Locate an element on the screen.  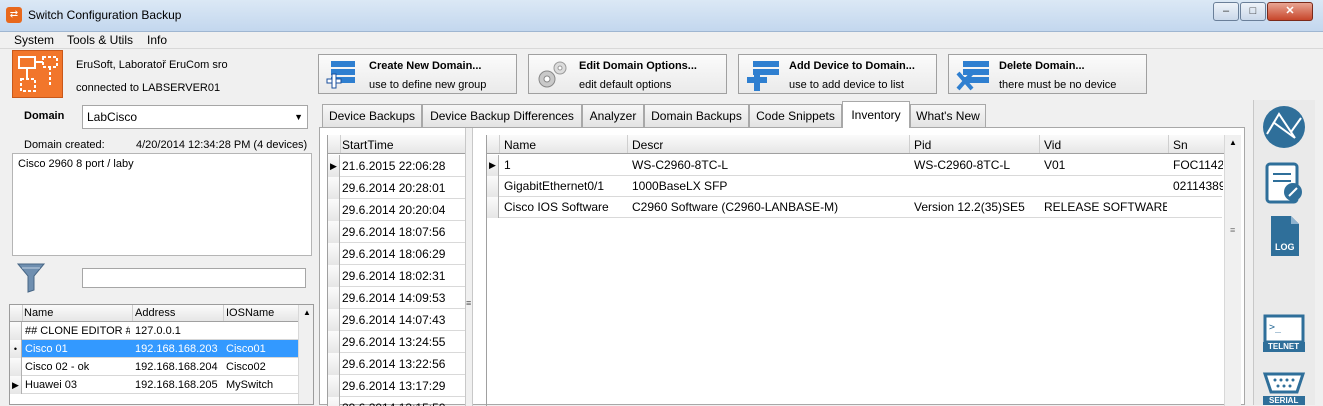
list-item: 29.6.2014 18:02:31 is located at coordinates (396, 276).